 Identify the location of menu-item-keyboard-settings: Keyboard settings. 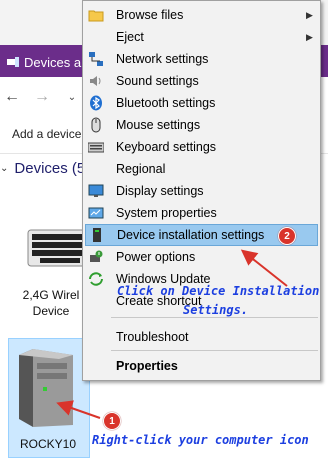
(201, 147).